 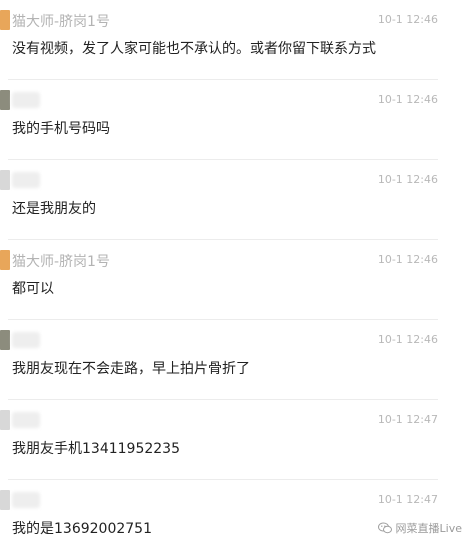 I want to click on message-text: 我朋友现在不会走路，早上拍片骨折了, so click(x=131, y=369).